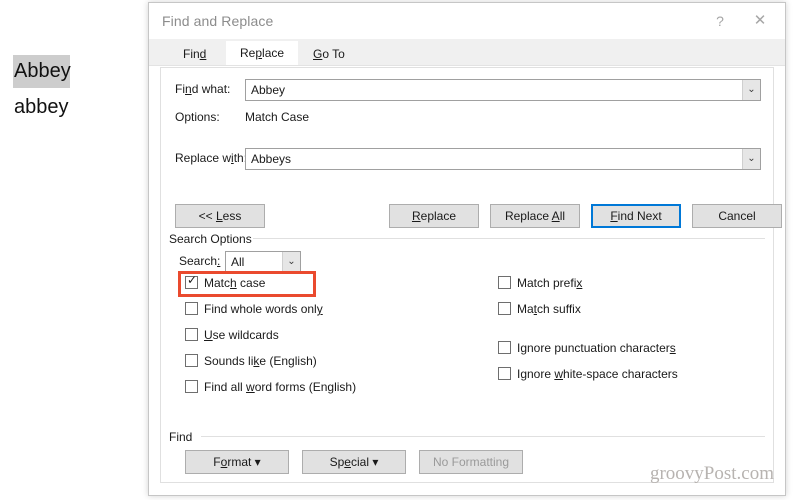 This screenshot has height=500, width=800. Describe the element at coordinates (211, 158) in the screenshot. I see `replace-with-label: Replace with:` at that location.